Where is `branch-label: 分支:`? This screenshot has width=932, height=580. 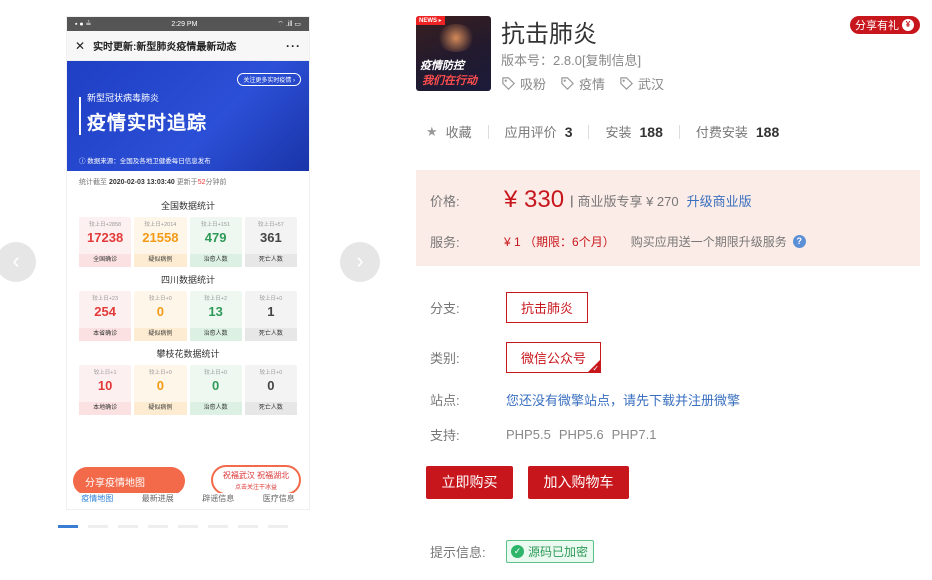
branch-label: 分支: is located at coordinates (445, 308).